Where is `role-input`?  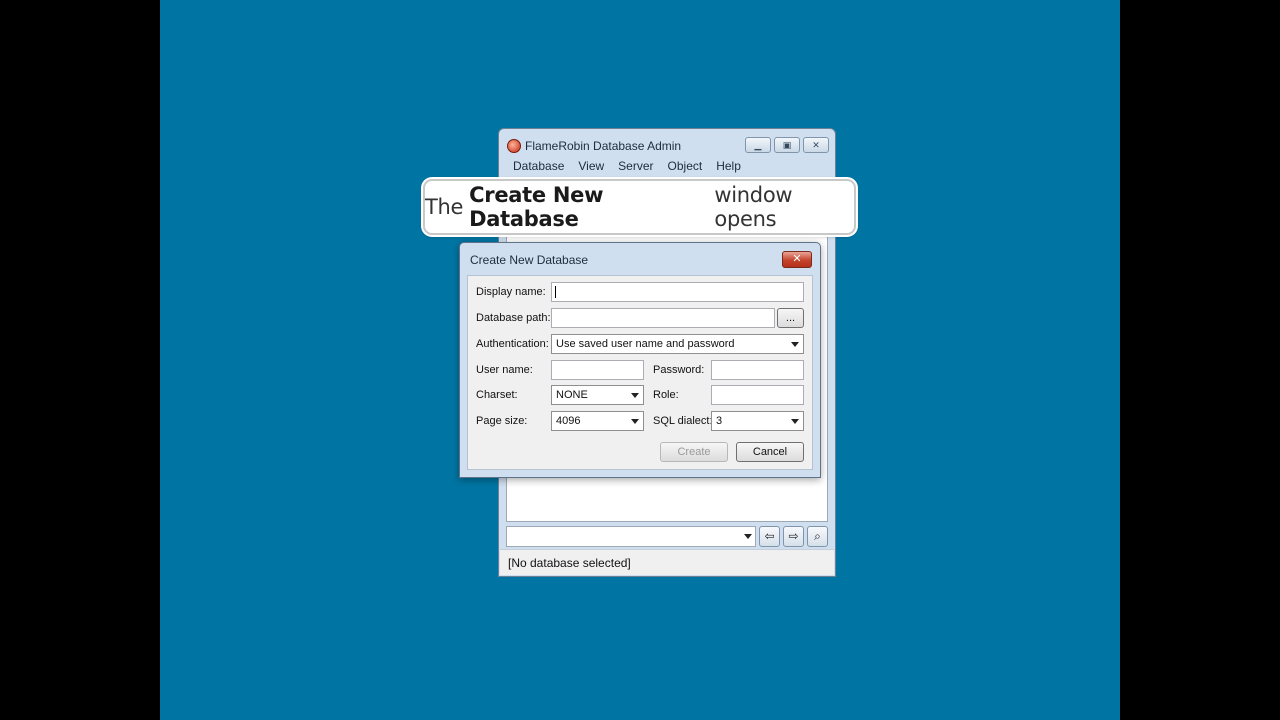 role-input is located at coordinates (757, 395).